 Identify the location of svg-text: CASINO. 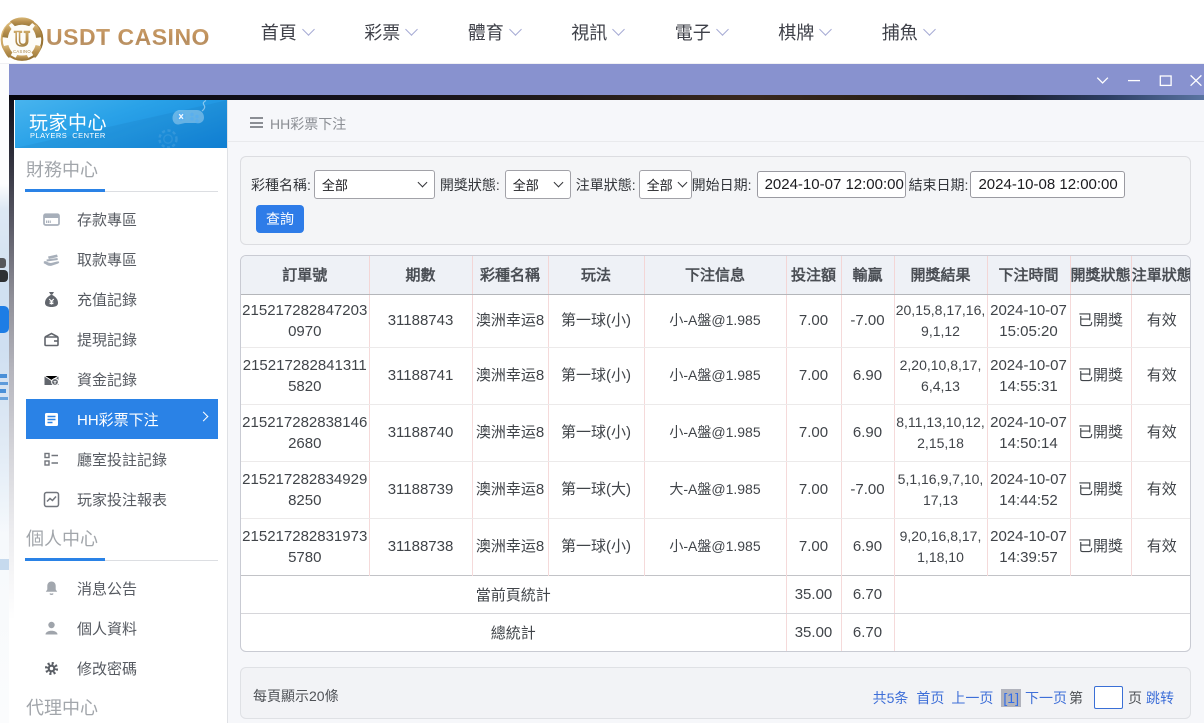
(22, 51).